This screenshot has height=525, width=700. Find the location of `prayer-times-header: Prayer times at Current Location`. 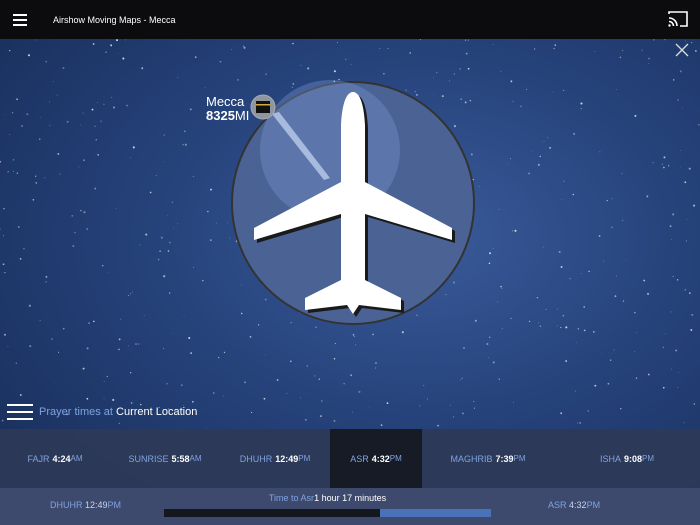

prayer-times-header: Prayer times at Current Location is located at coordinates (102, 412).